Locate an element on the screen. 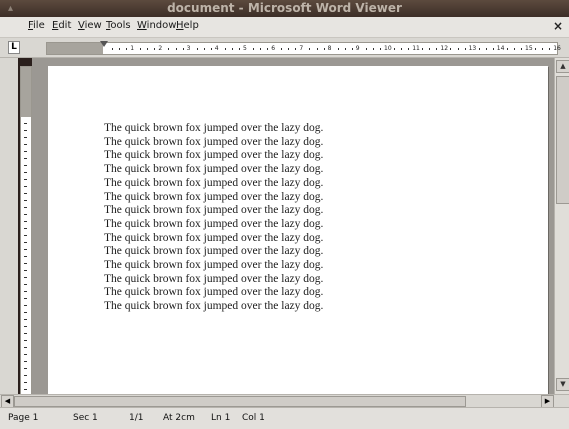  menu-help: Help is located at coordinates (187, 25).